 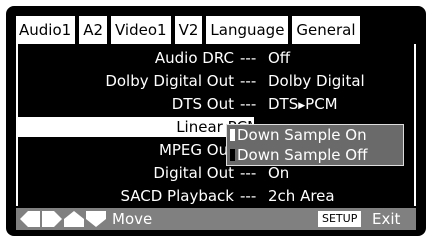 I want to click on row-value: 2ch Area, so click(x=301, y=196).